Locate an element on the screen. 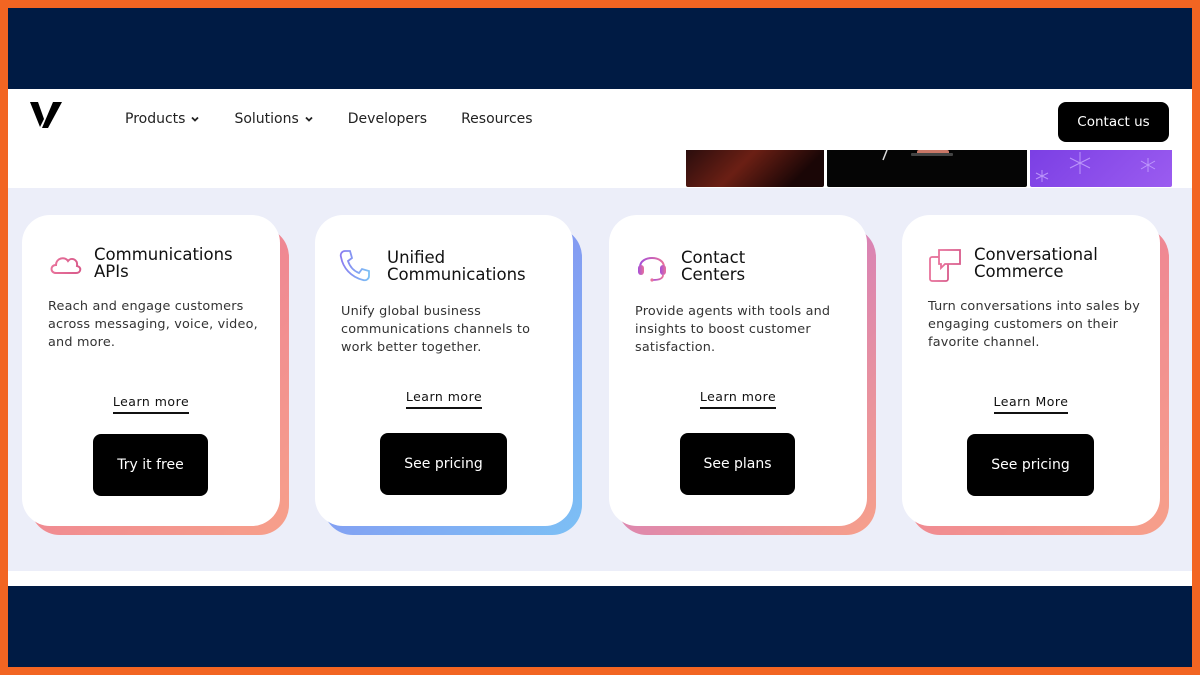  hero-image-strip is located at coordinates (930, 168).